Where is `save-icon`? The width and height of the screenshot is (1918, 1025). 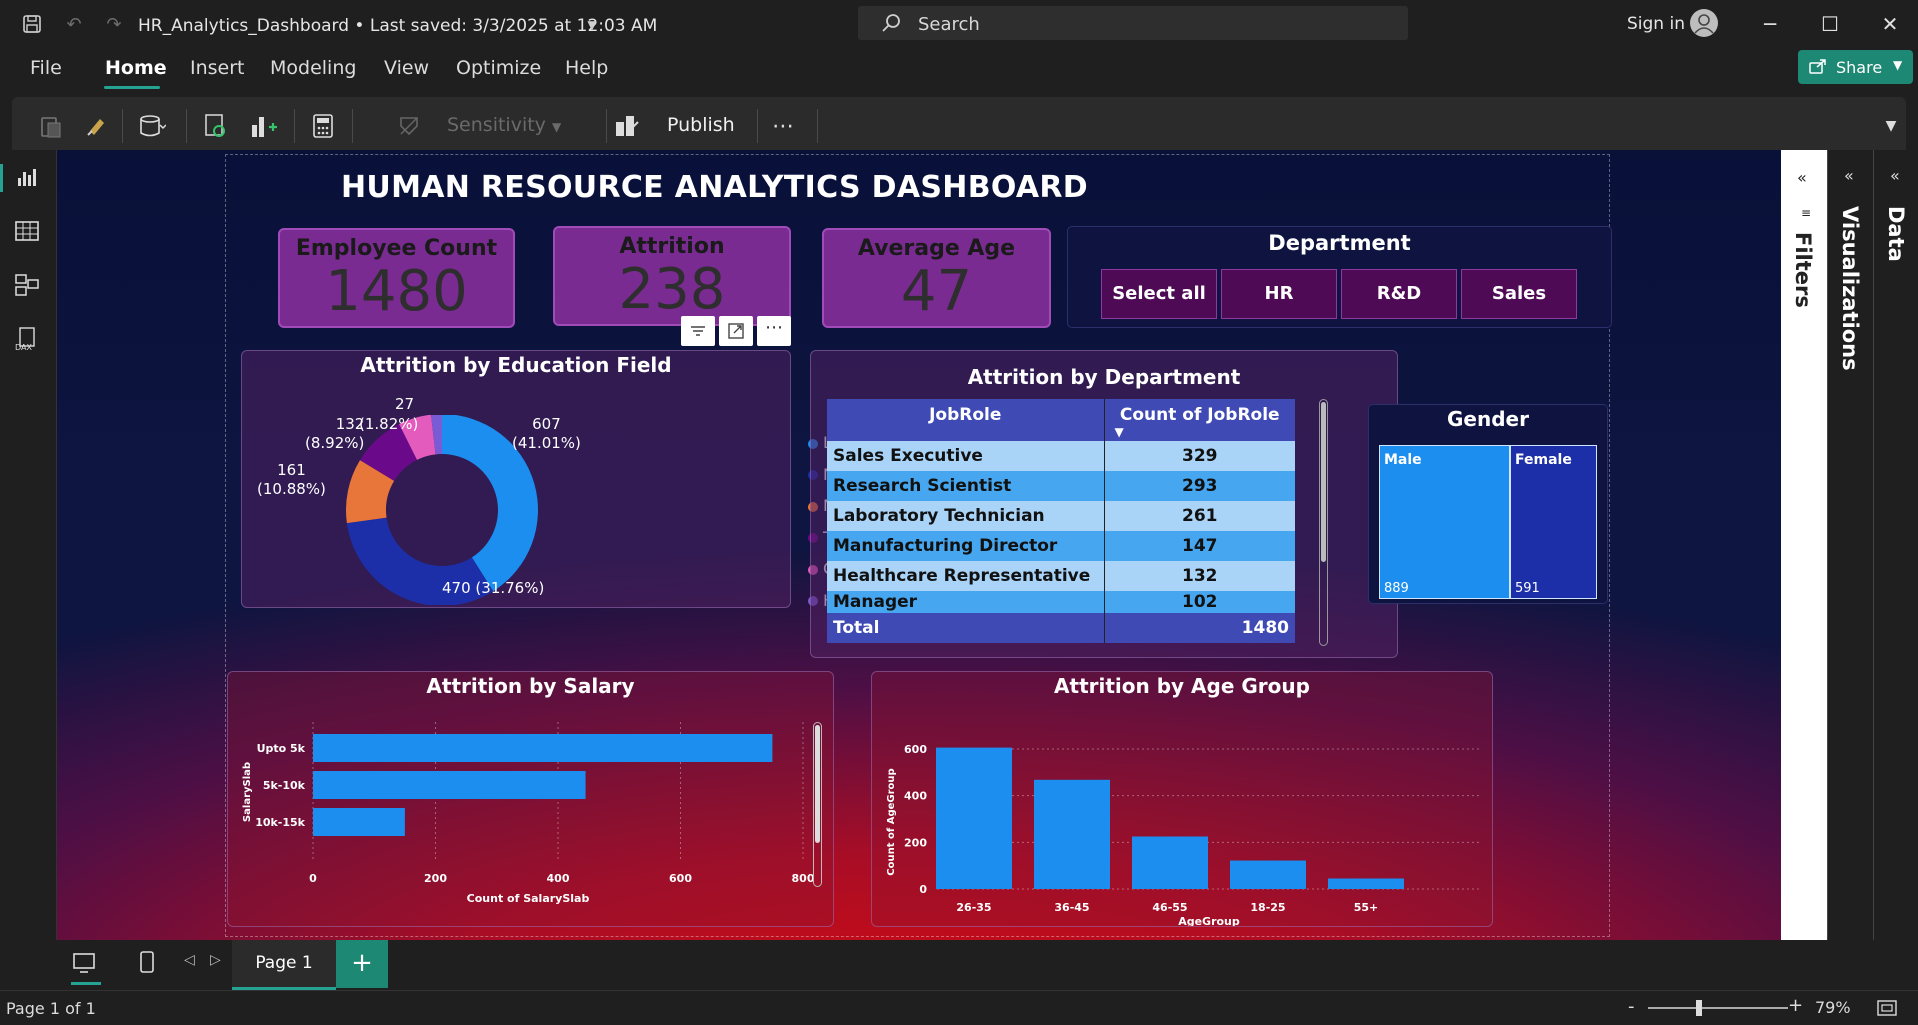 save-icon is located at coordinates (32, 24).